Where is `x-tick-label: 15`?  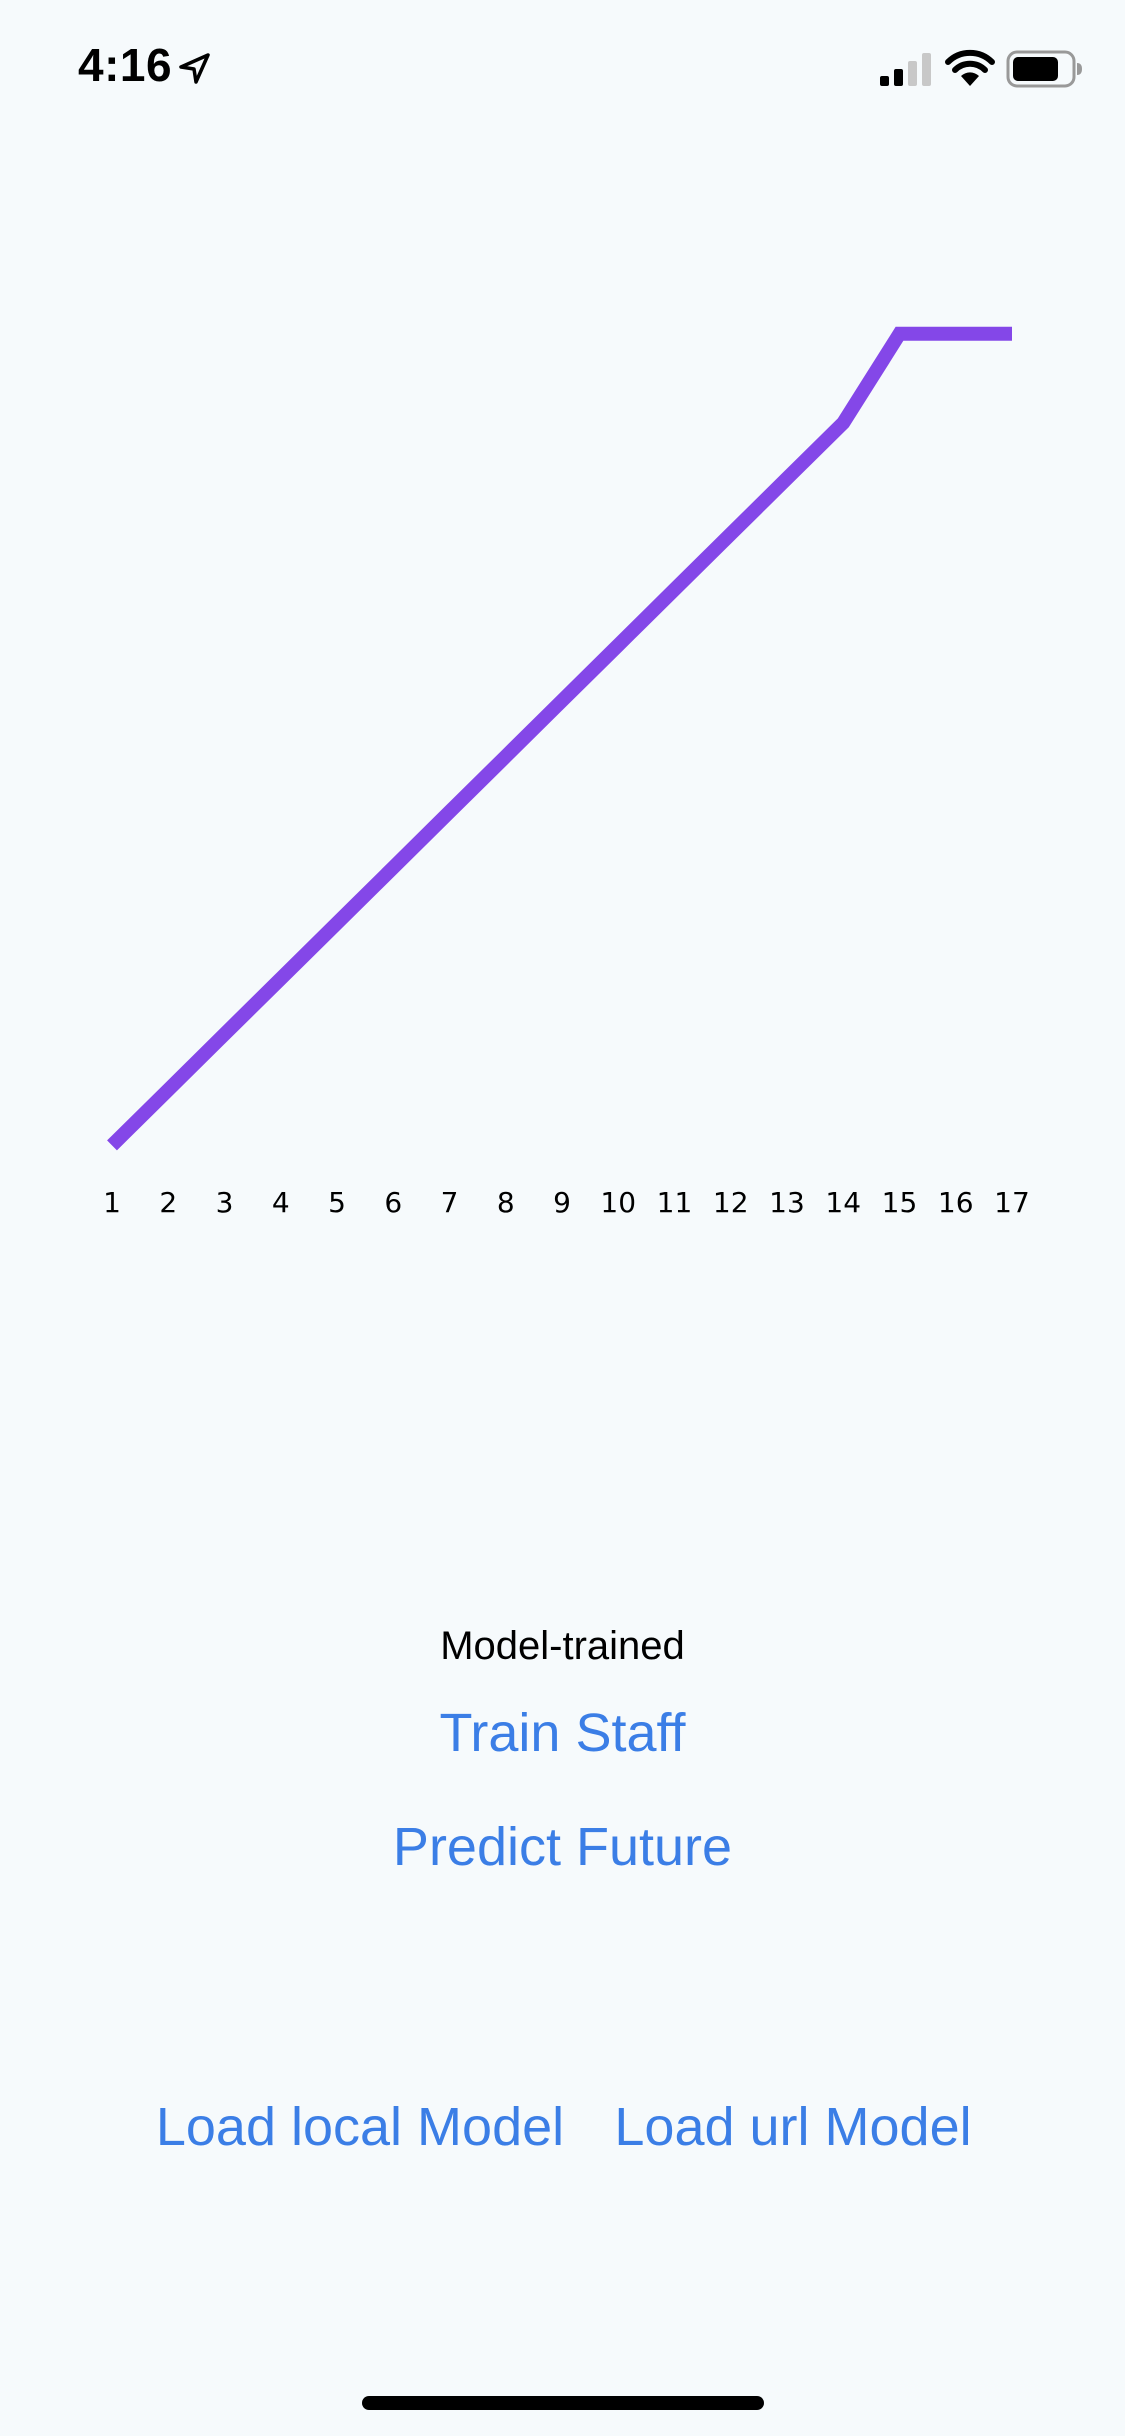 x-tick-label: 15 is located at coordinates (900, 1202).